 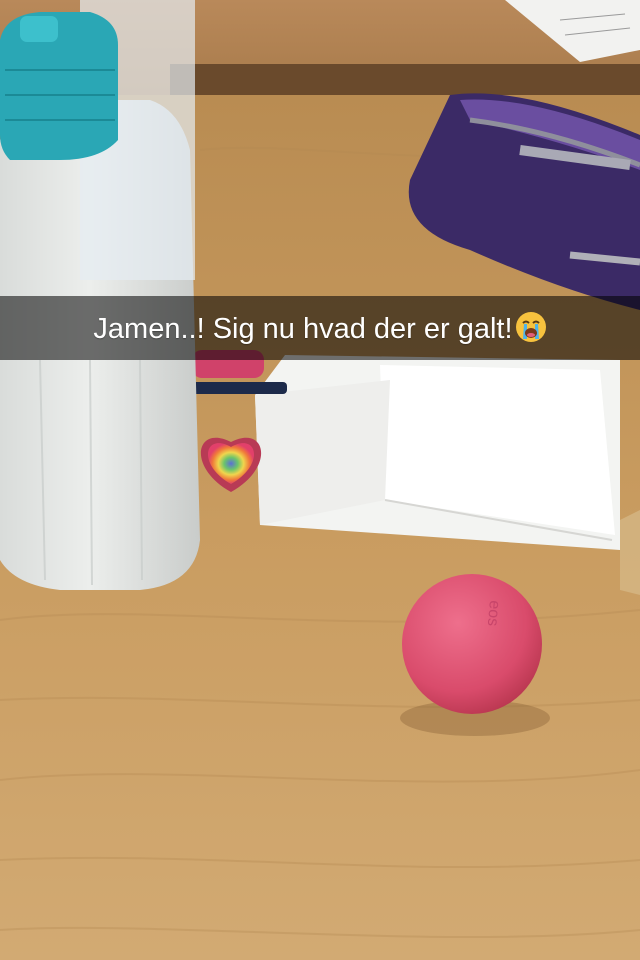 What do you see at coordinates (472, 644) in the screenshot?
I see `lip-balm-ball` at bounding box center [472, 644].